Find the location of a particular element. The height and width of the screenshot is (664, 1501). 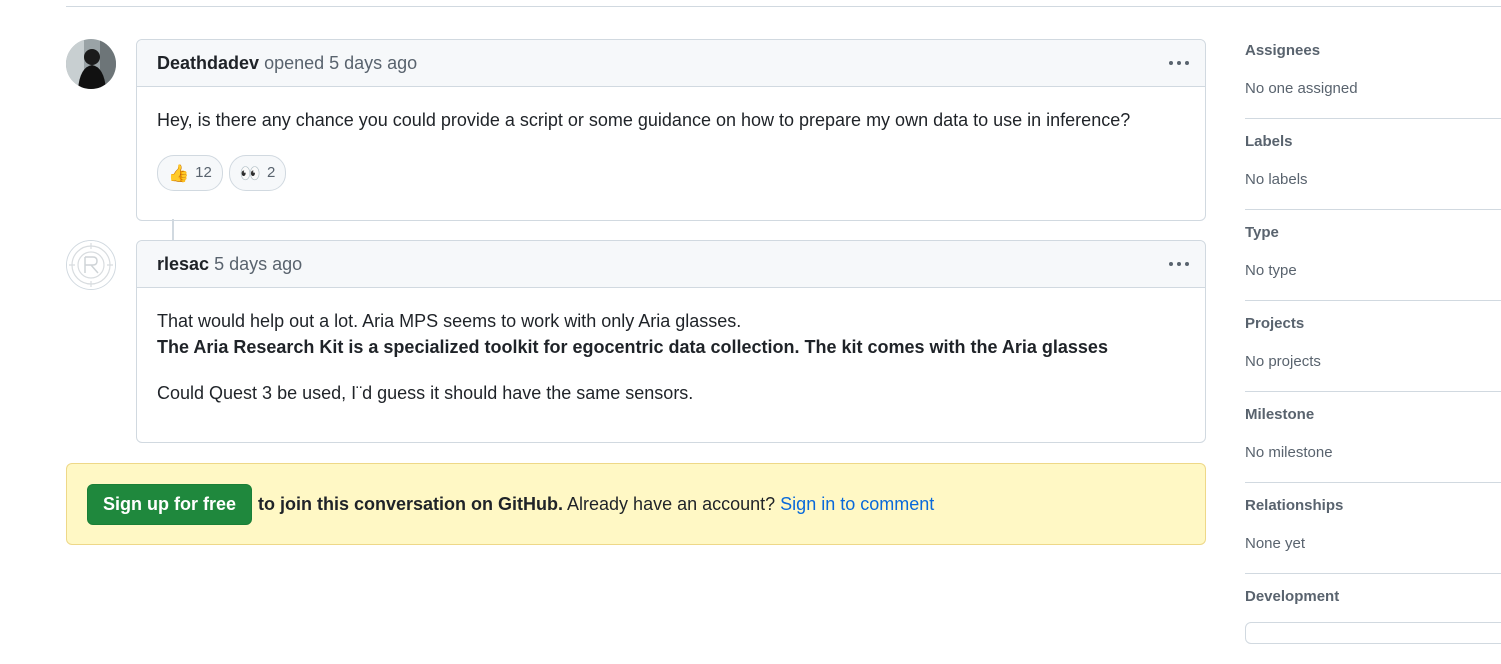

development-box is located at coordinates (1373, 633).